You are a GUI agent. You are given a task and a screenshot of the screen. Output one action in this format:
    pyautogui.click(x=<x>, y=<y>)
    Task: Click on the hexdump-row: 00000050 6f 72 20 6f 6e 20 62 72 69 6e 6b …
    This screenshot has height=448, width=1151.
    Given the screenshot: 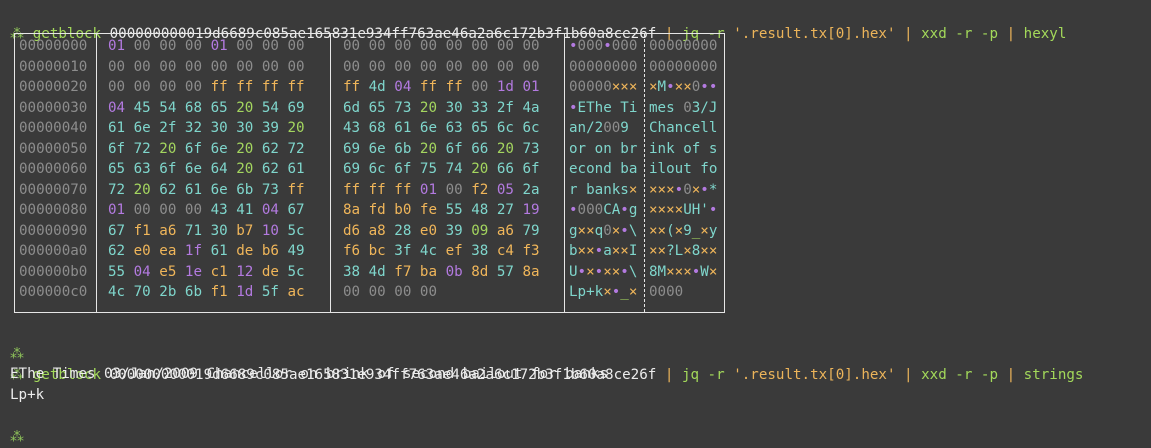 What is the action you would take?
    pyautogui.click(x=369, y=149)
    